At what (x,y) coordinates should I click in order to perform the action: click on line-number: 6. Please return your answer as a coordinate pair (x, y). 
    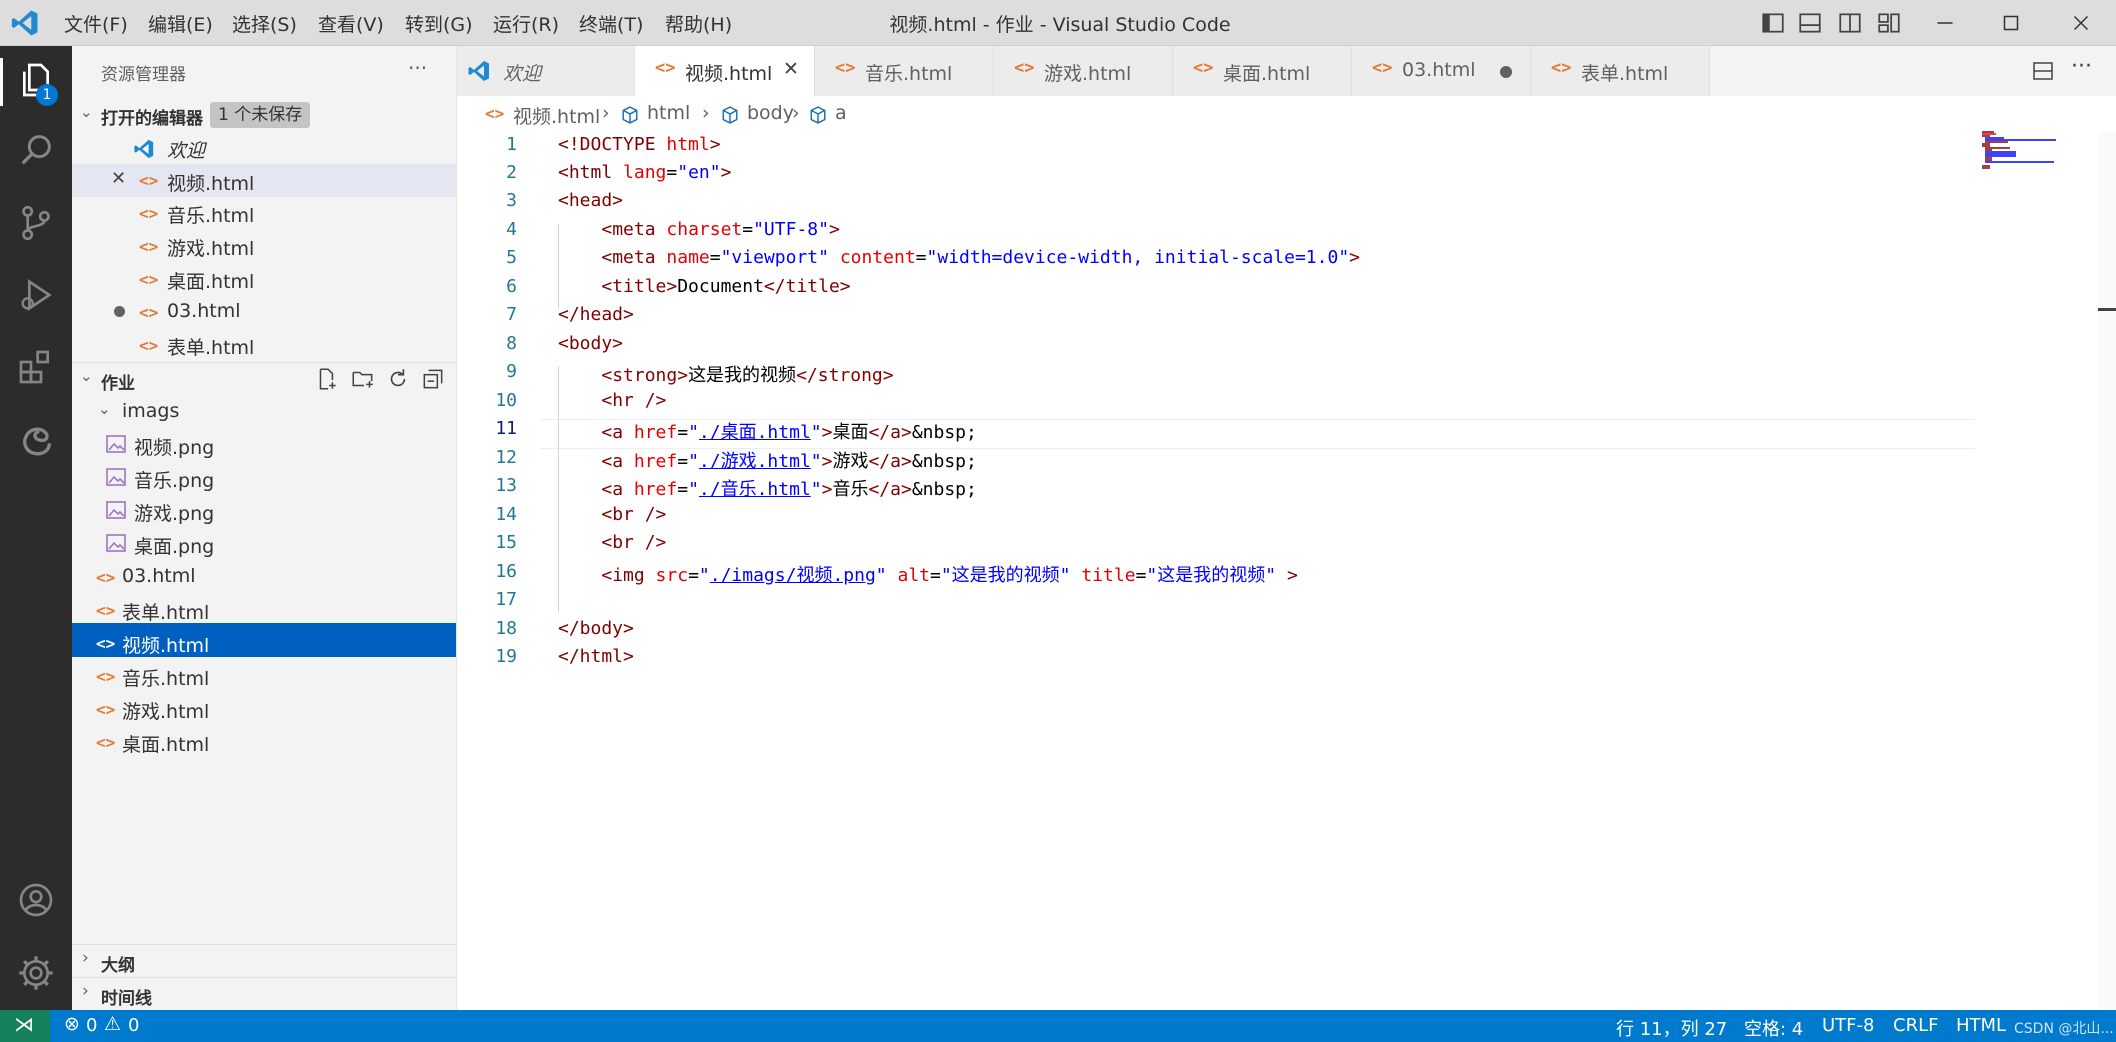
    Looking at the image, I should click on (511, 286).